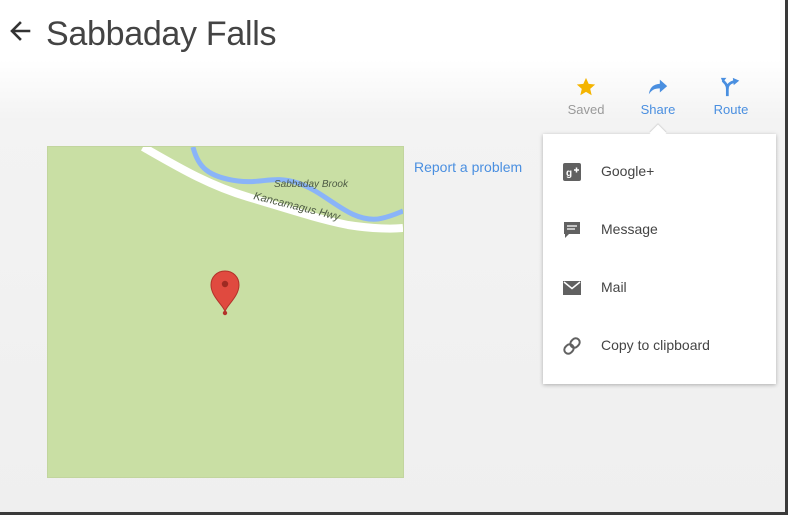 Image resolution: width=793 pixels, height=520 pixels. Describe the element at coordinates (586, 86) in the screenshot. I see `star-icon` at that location.